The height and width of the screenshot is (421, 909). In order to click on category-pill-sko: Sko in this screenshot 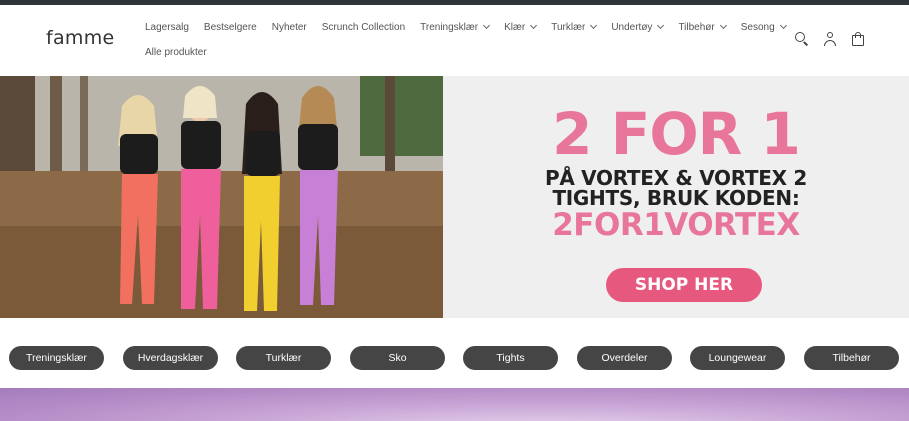, I will do `click(397, 358)`.